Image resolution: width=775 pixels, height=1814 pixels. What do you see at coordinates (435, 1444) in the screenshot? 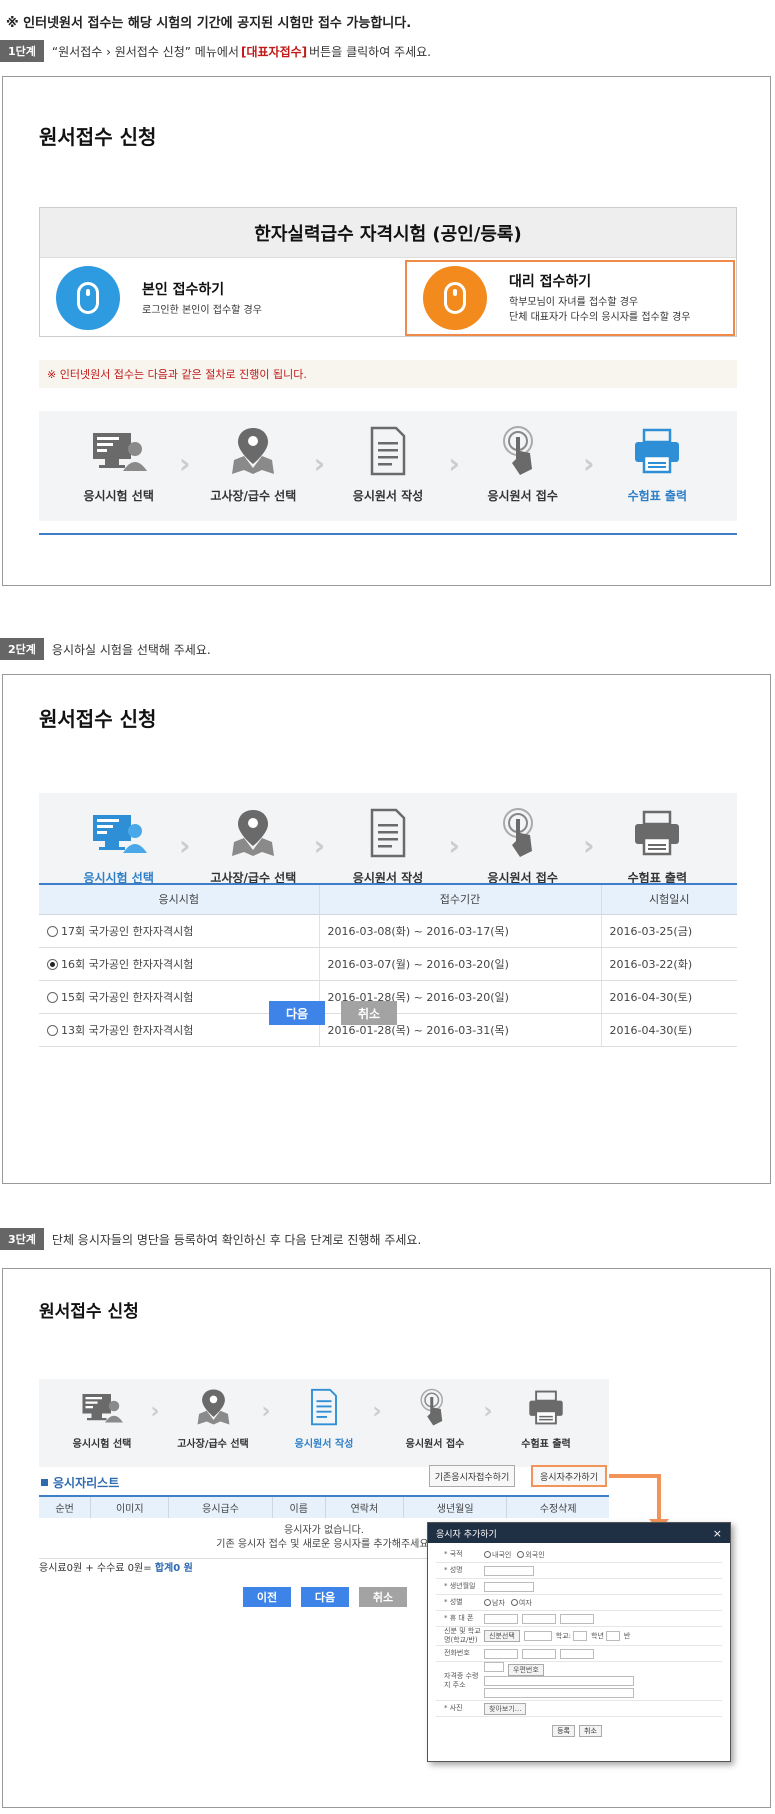
I see `flow-step-label: 응시원서 접수` at bounding box center [435, 1444].